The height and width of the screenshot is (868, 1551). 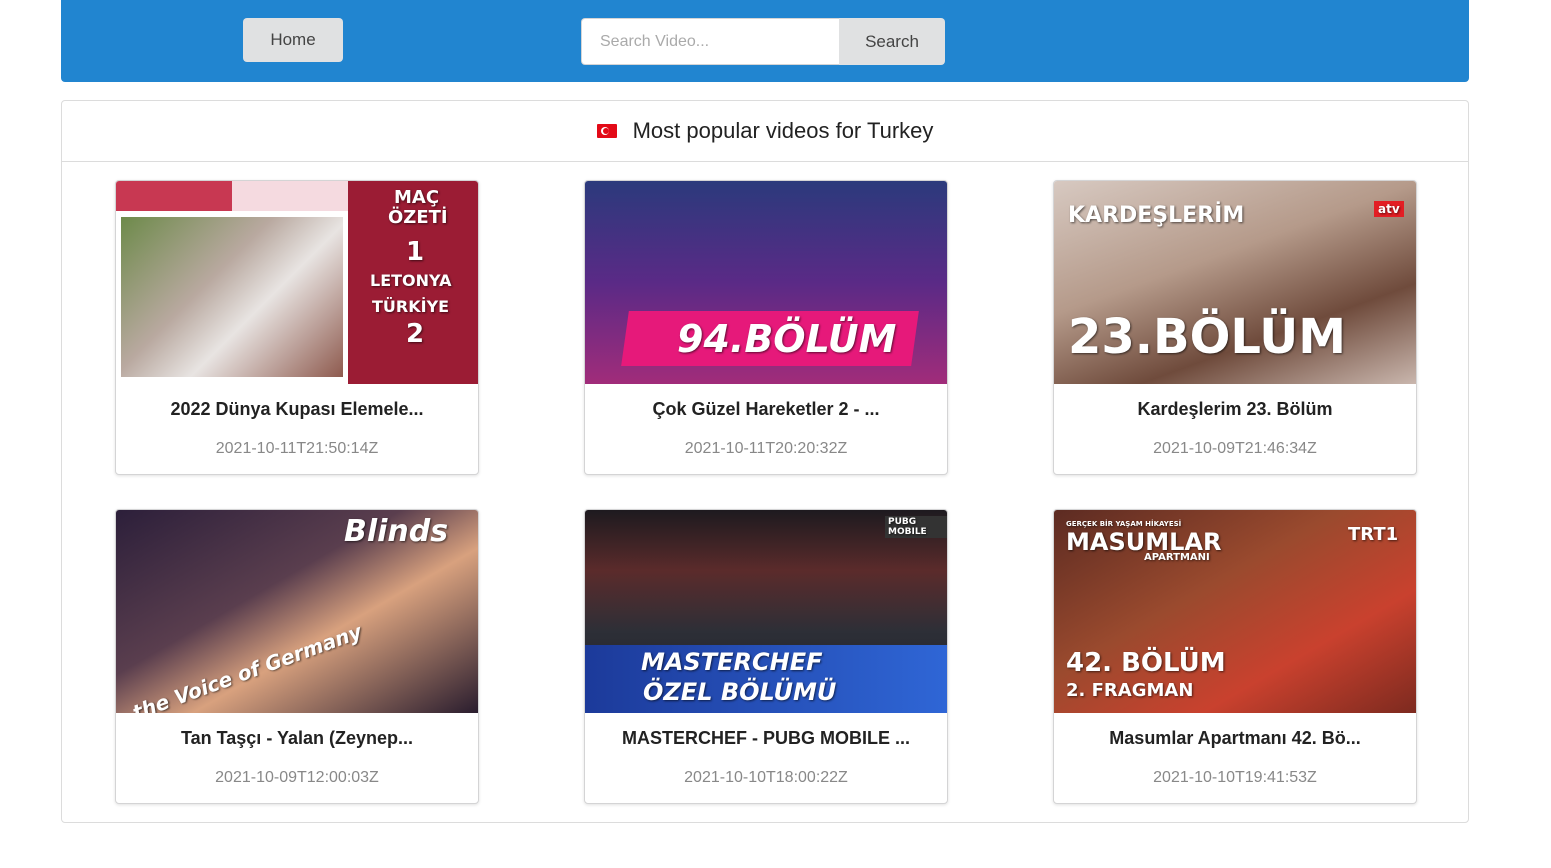 What do you see at coordinates (297, 777) in the screenshot?
I see `video-date: 2021-10-09T12:00:03Z` at bounding box center [297, 777].